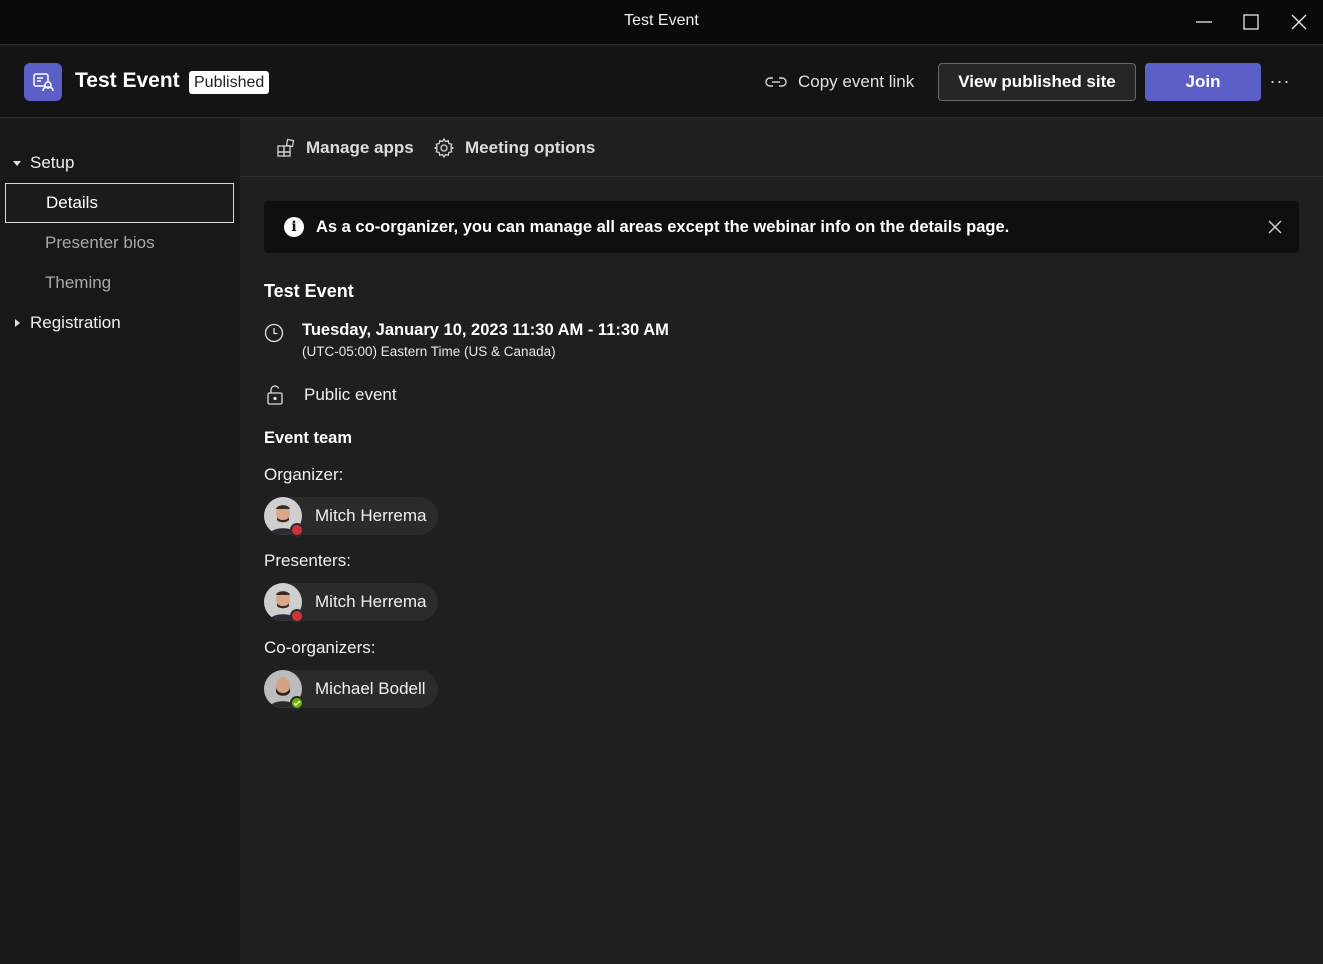 The width and height of the screenshot is (1323, 964). What do you see at coordinates (286, 147) in the screenshot?
I see `apps-icon` at bounding box center [286, 147].